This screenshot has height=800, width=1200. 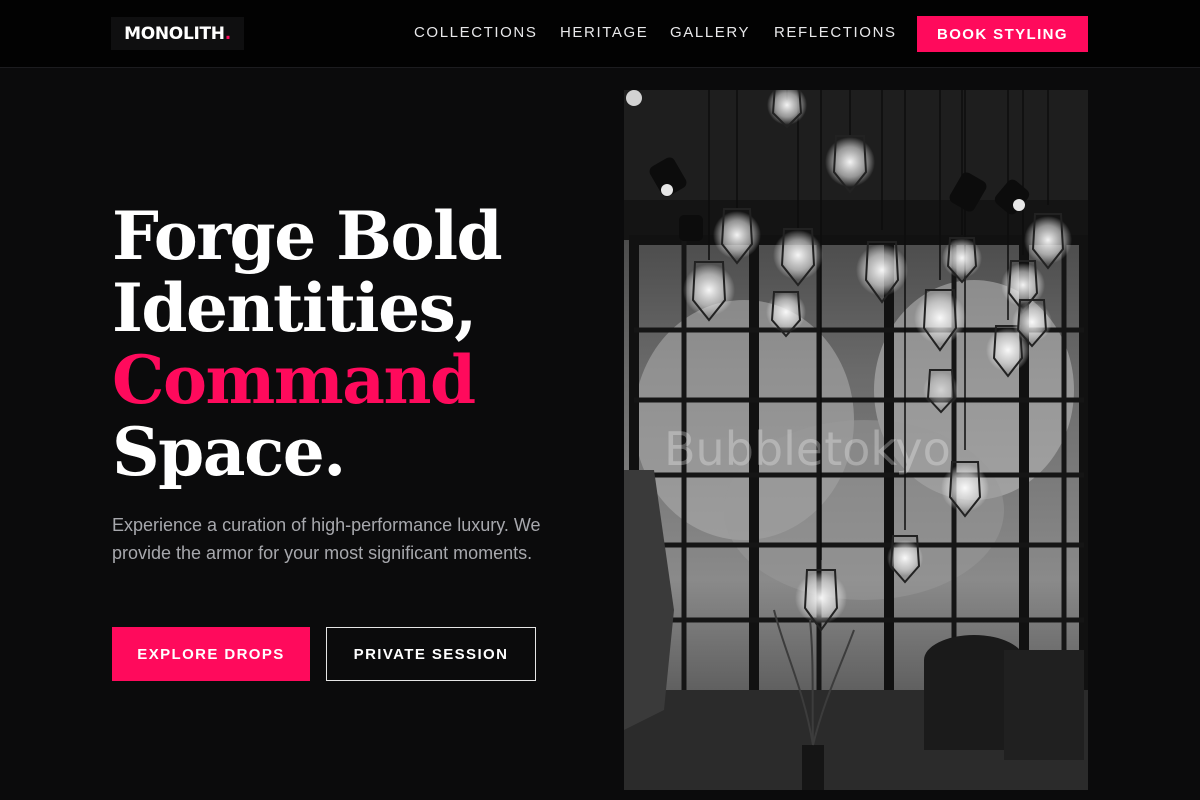 I want to click on private-session-button: PRIVATE SESSION, so click(x=431, y=654).